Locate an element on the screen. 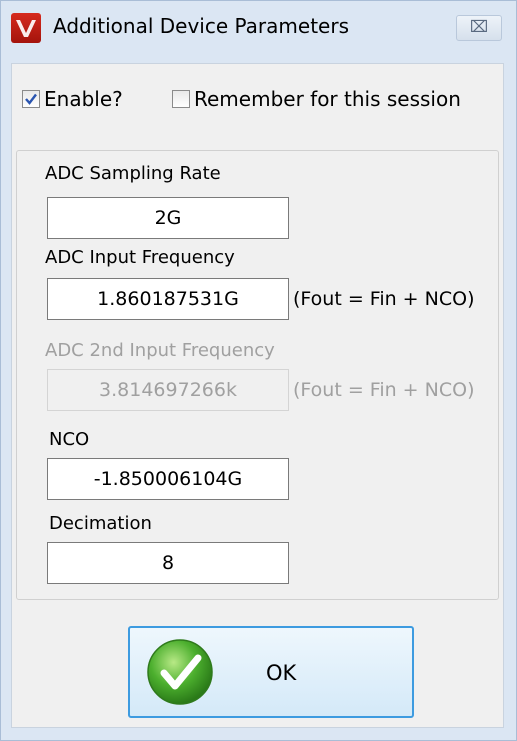  decimation-label: Decimation is located at coordinates (100, 523).